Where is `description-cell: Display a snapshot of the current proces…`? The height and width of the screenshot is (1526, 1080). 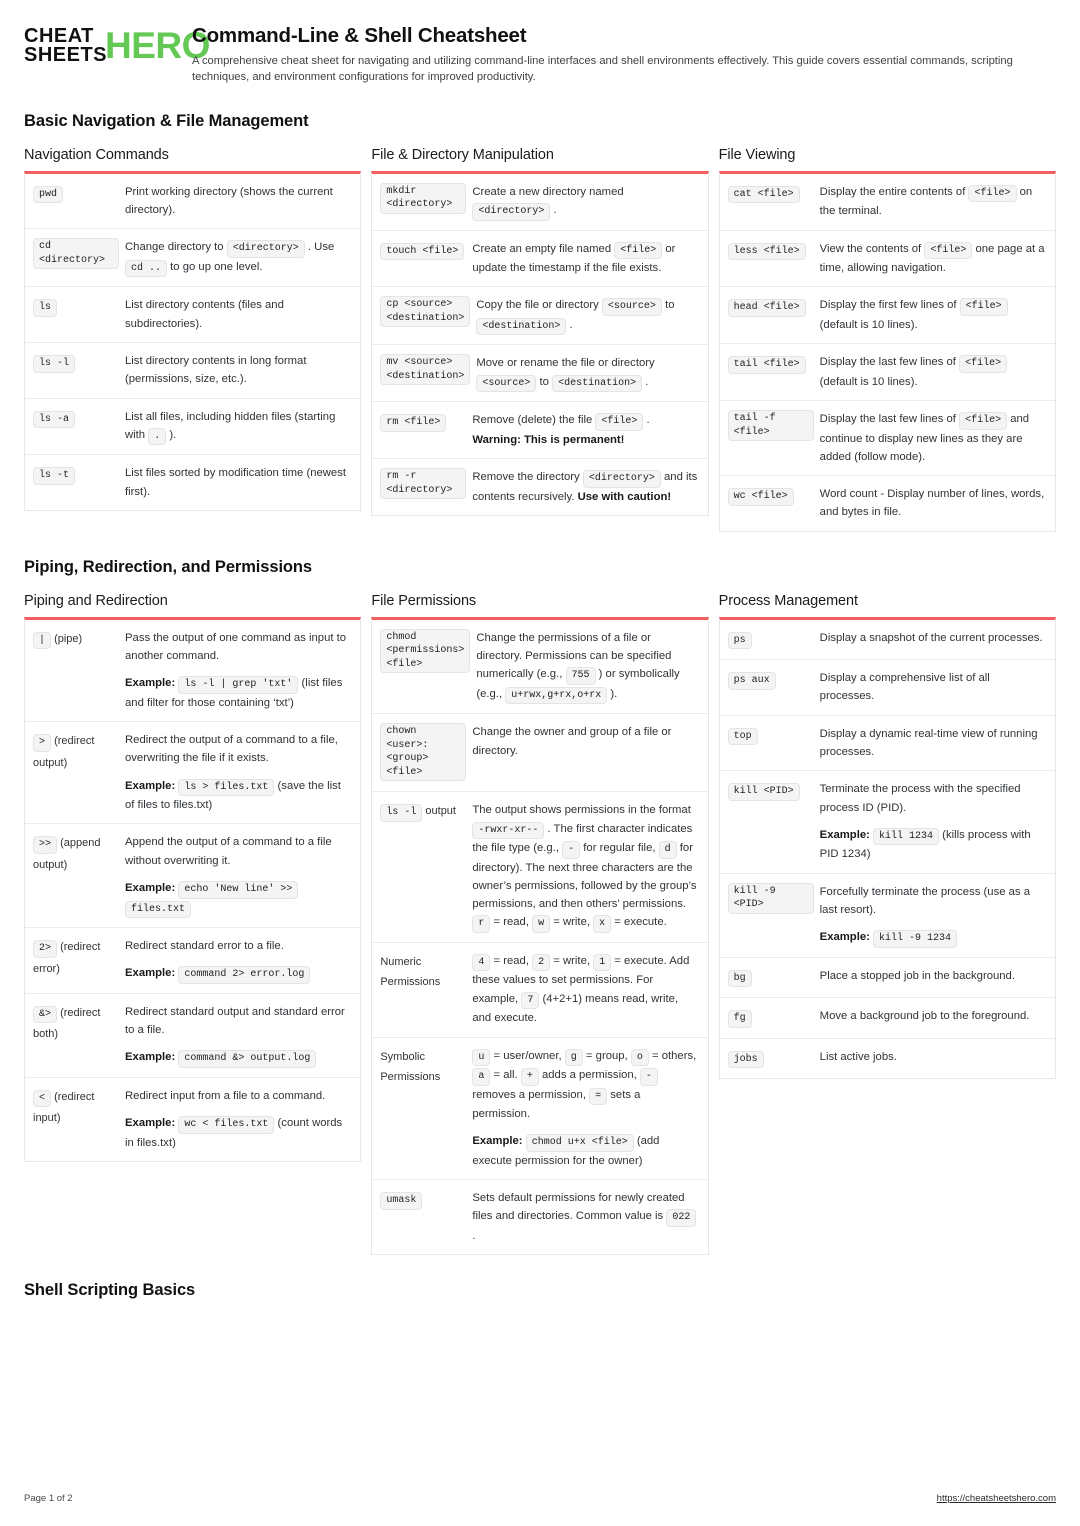
description-cell: Display a snapshot of the current proces… is located at coordinates (931, 637).